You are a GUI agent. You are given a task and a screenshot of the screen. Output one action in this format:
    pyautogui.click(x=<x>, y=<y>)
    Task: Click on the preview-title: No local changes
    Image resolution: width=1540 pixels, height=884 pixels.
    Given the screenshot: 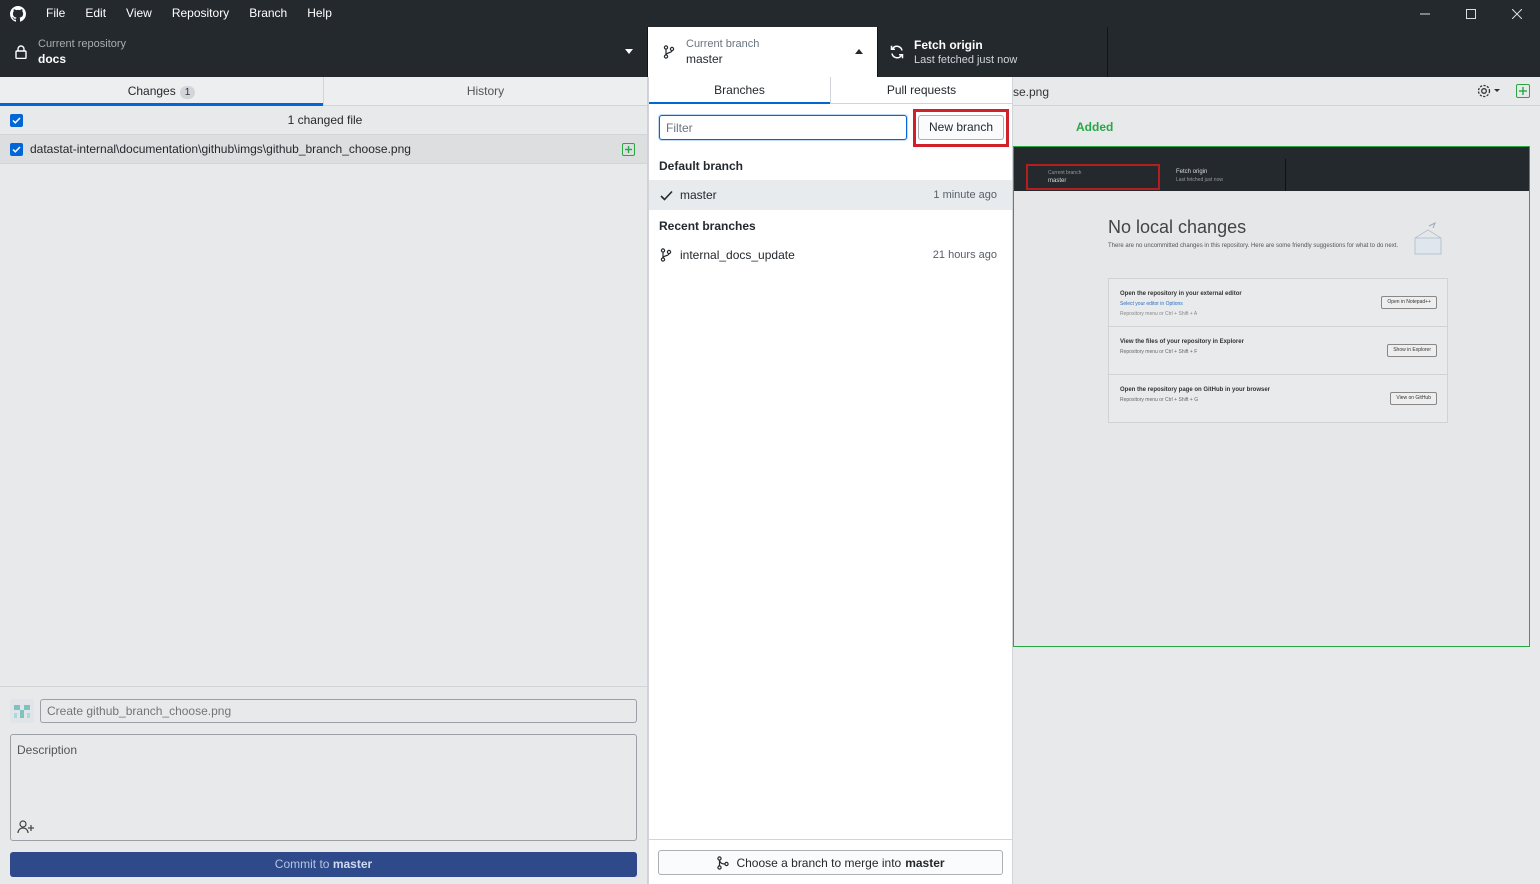 What is the action you would take?
    pyautogui.click(x=1177, y=227)
    